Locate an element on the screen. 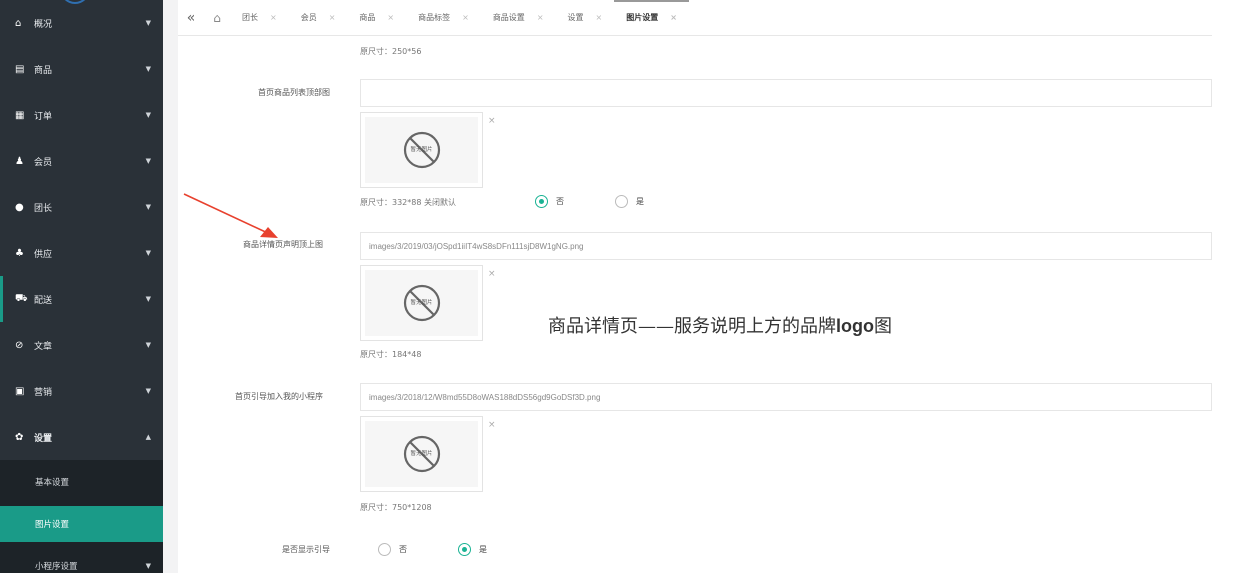  default-radio-no: 否 is located at coordinates (549, 201).